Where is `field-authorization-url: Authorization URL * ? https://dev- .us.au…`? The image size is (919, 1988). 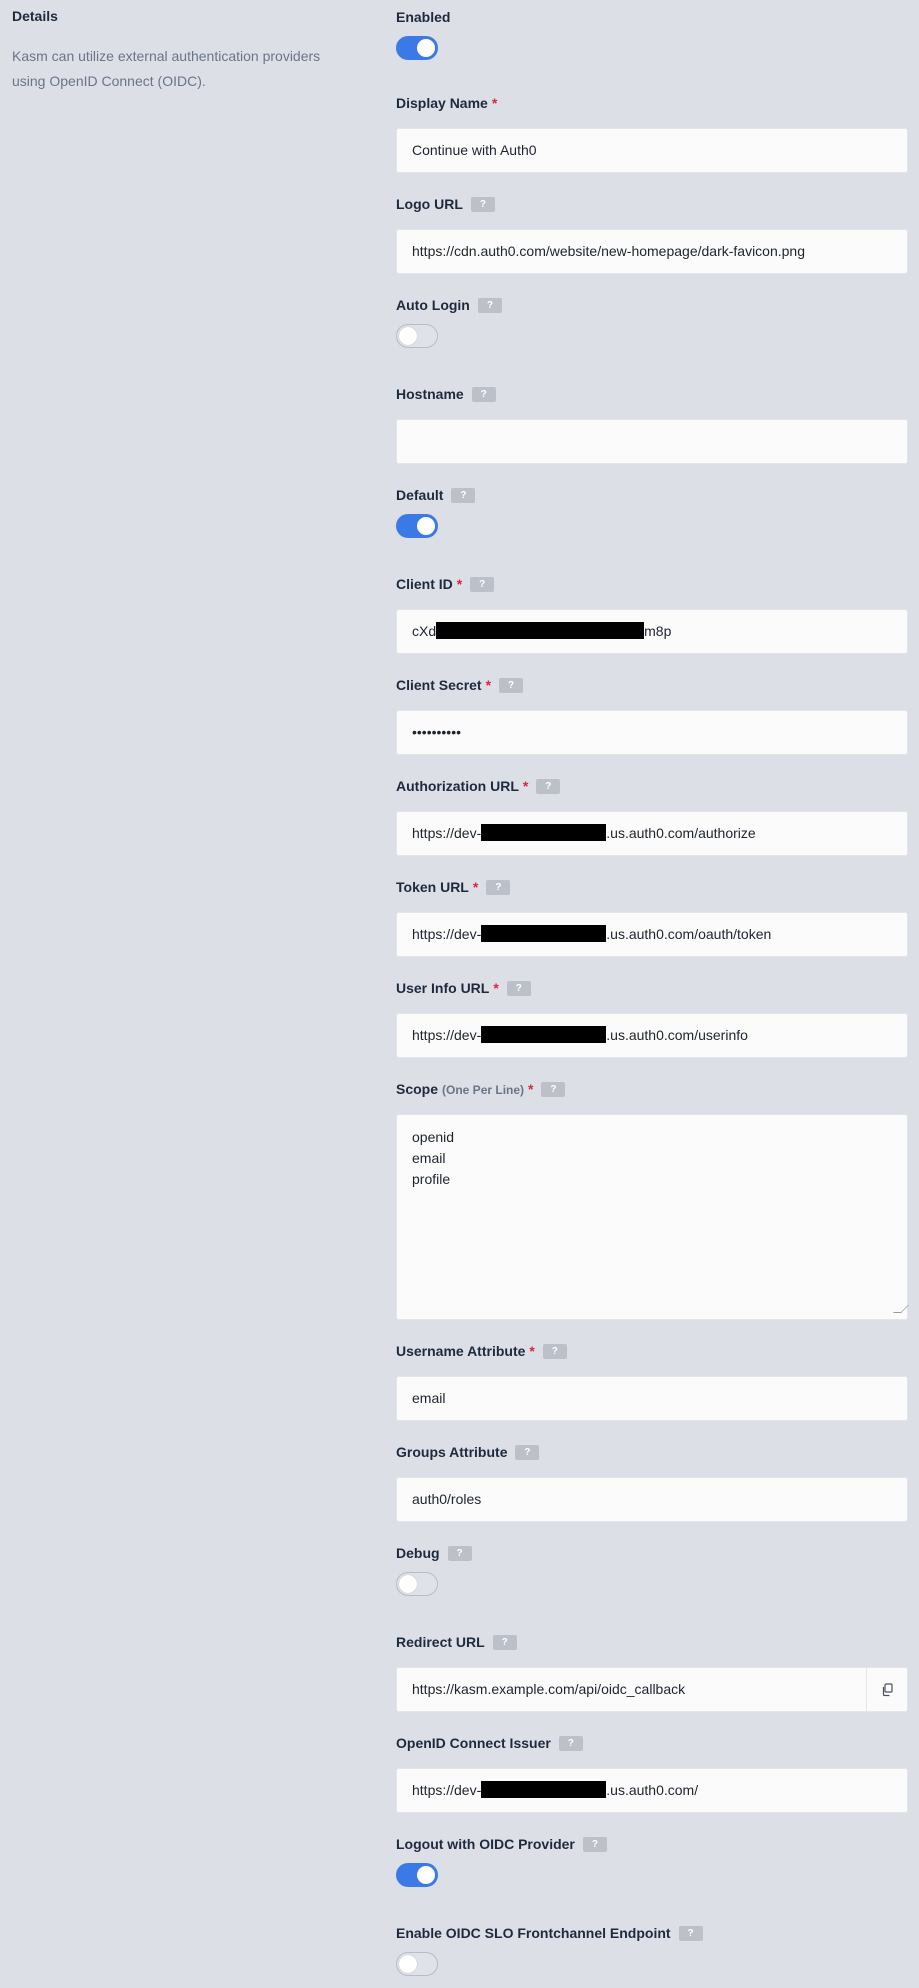 field-authorization-url: Authorization URL * ? https://dev- .us.au… is located at coordinates (652, 816).